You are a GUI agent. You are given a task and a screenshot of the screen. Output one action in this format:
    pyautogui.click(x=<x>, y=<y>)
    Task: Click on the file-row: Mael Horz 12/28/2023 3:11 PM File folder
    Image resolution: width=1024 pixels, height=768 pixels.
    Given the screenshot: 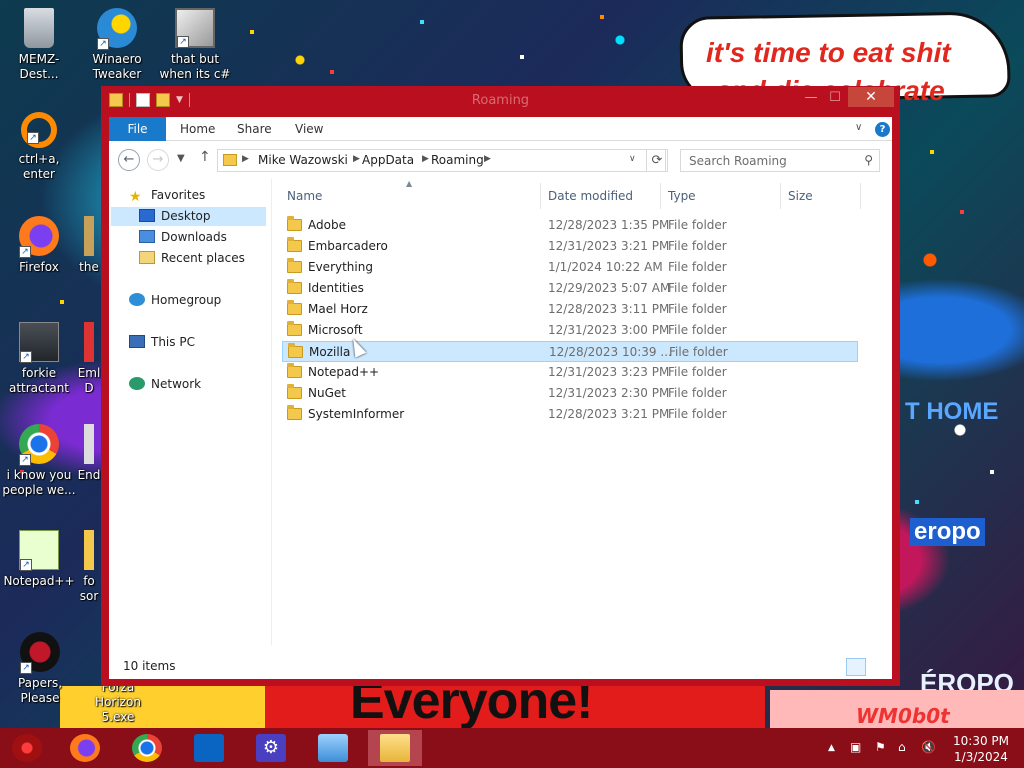 What is the action you would take?
    pyautogui.click(x=570, y=309)
    